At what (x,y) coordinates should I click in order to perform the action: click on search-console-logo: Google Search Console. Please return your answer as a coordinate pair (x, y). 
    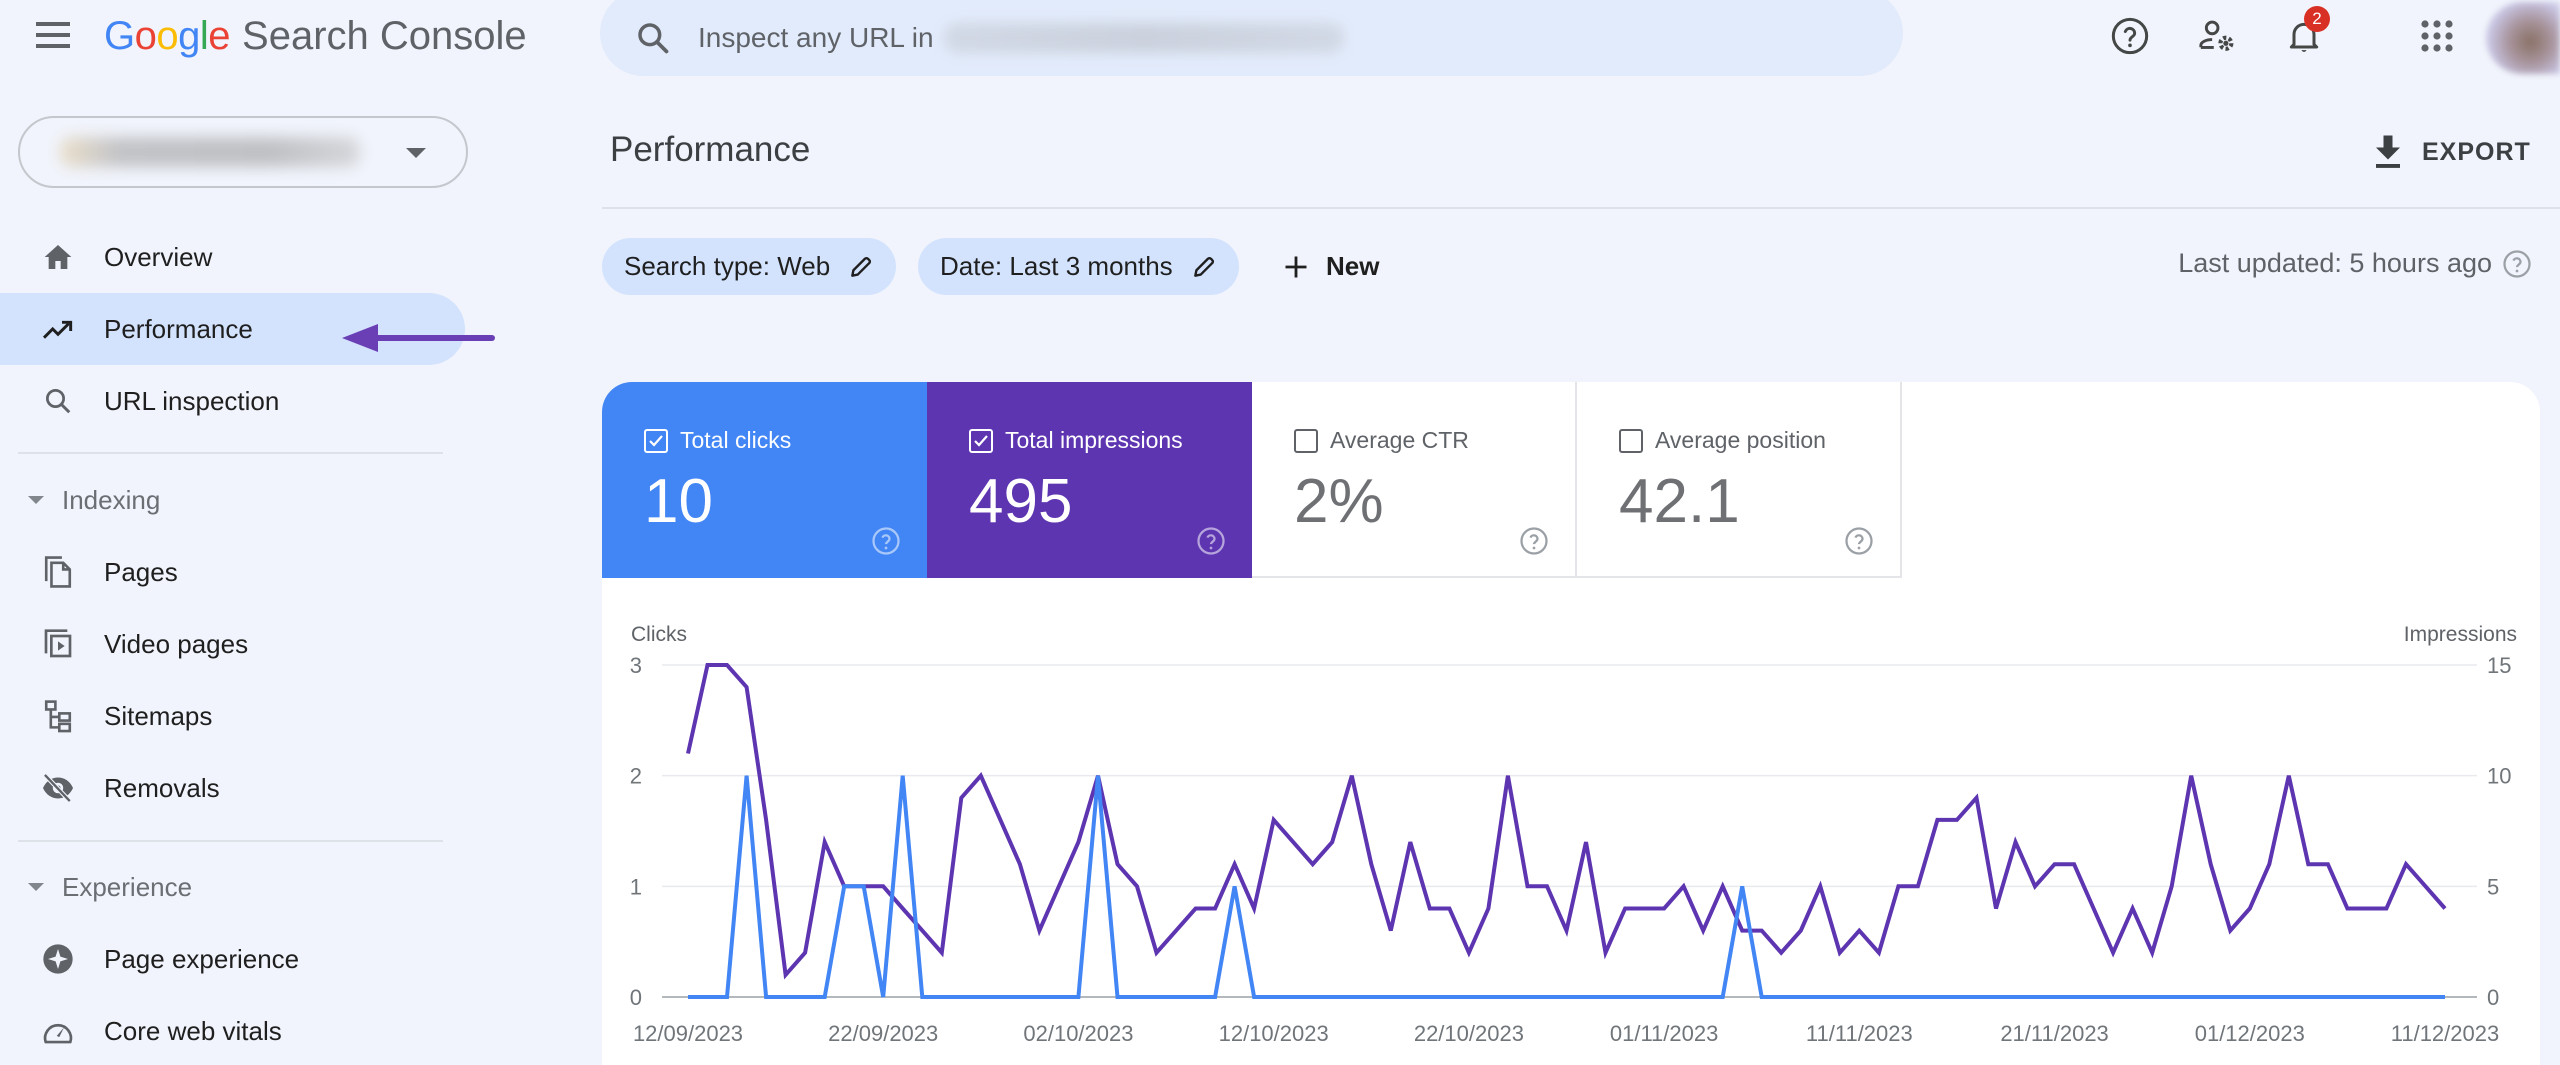
    Looking at the image, I should click on (315, 36).